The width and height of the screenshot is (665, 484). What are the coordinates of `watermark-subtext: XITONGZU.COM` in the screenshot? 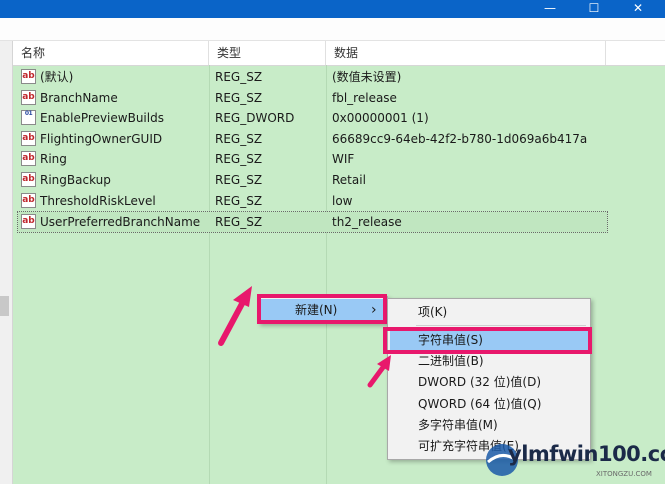 It's located at (624, 474).